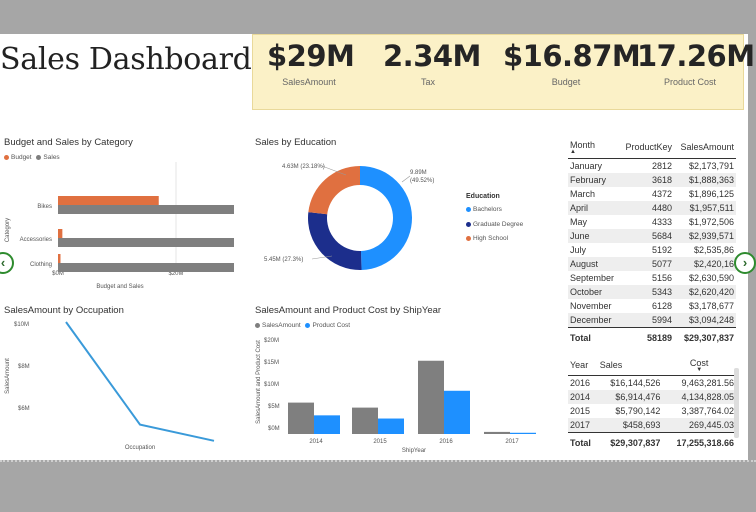  What do you see at coordinates (334, 190) in the screenshot?
I see `donut-slice-high-school` at bounding box center [334, 190].